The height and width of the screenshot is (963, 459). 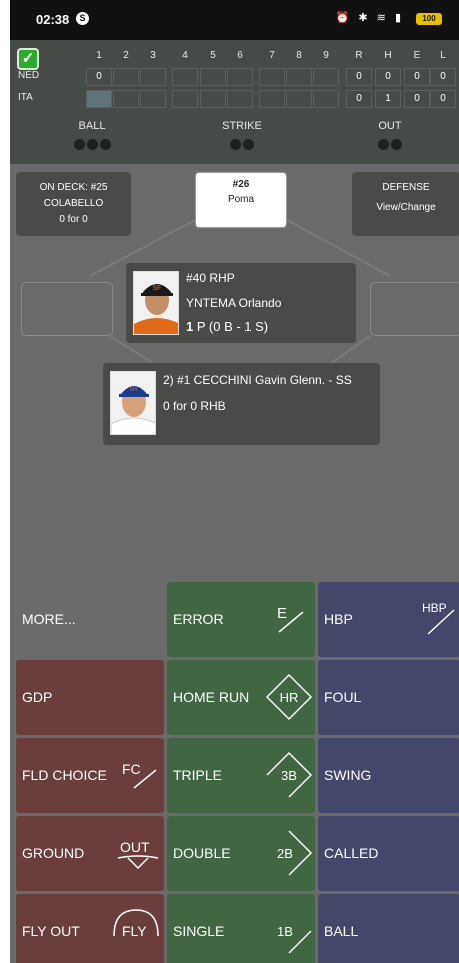 What do you see at coordinates (90, 775) in the screenshot?
I see `fld-choice-button: FLD CHOICE FC` at bounding box center [90, 775].